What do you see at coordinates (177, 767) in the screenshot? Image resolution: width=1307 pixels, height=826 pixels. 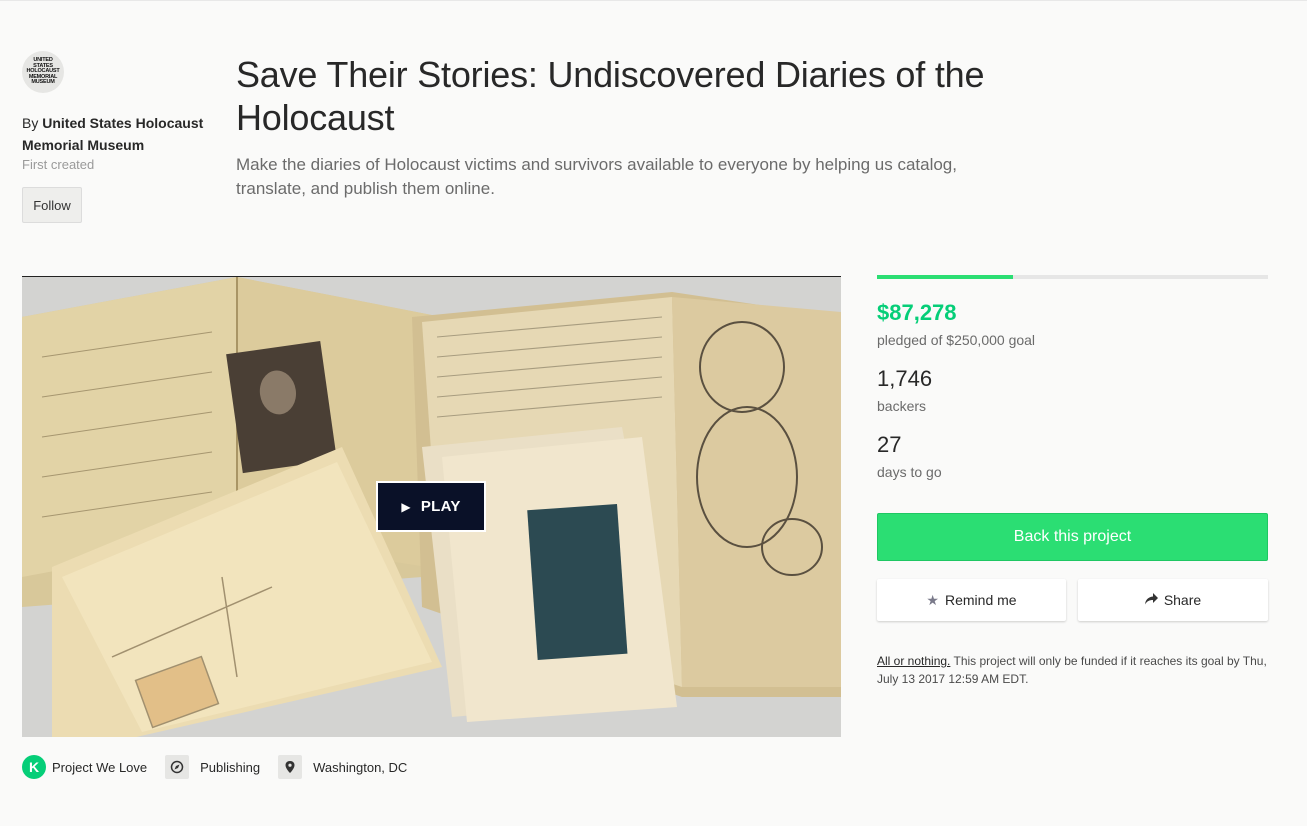 I see `compass-icon` at bounding box center [177, 767].